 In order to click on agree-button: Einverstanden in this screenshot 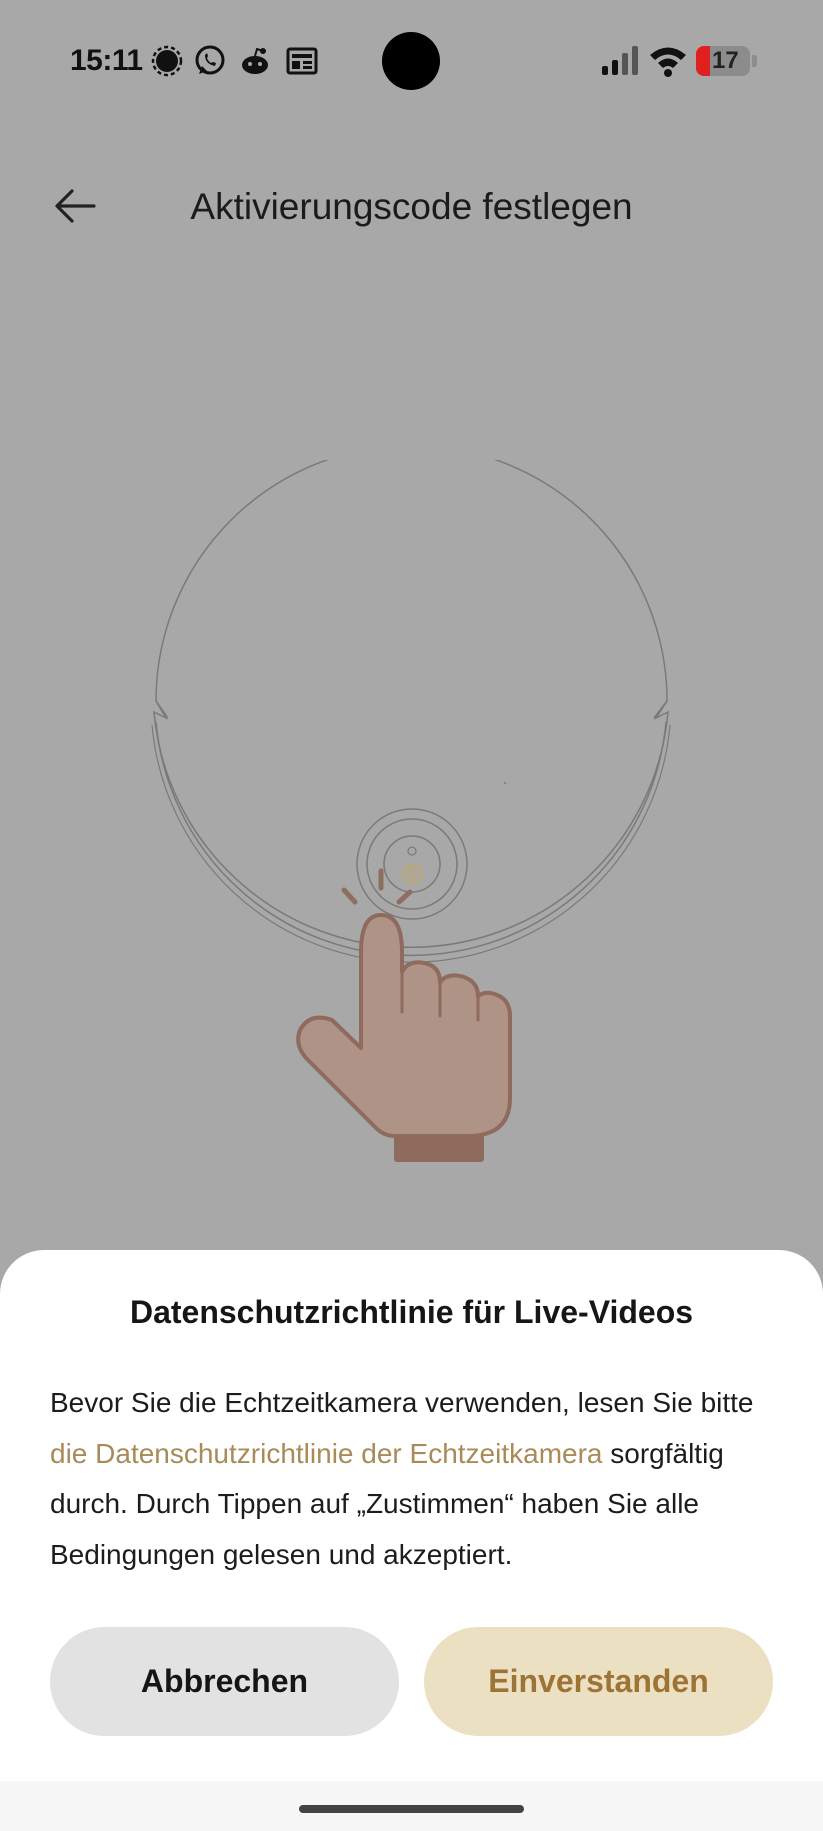, I will do `click(598, 1681)`.